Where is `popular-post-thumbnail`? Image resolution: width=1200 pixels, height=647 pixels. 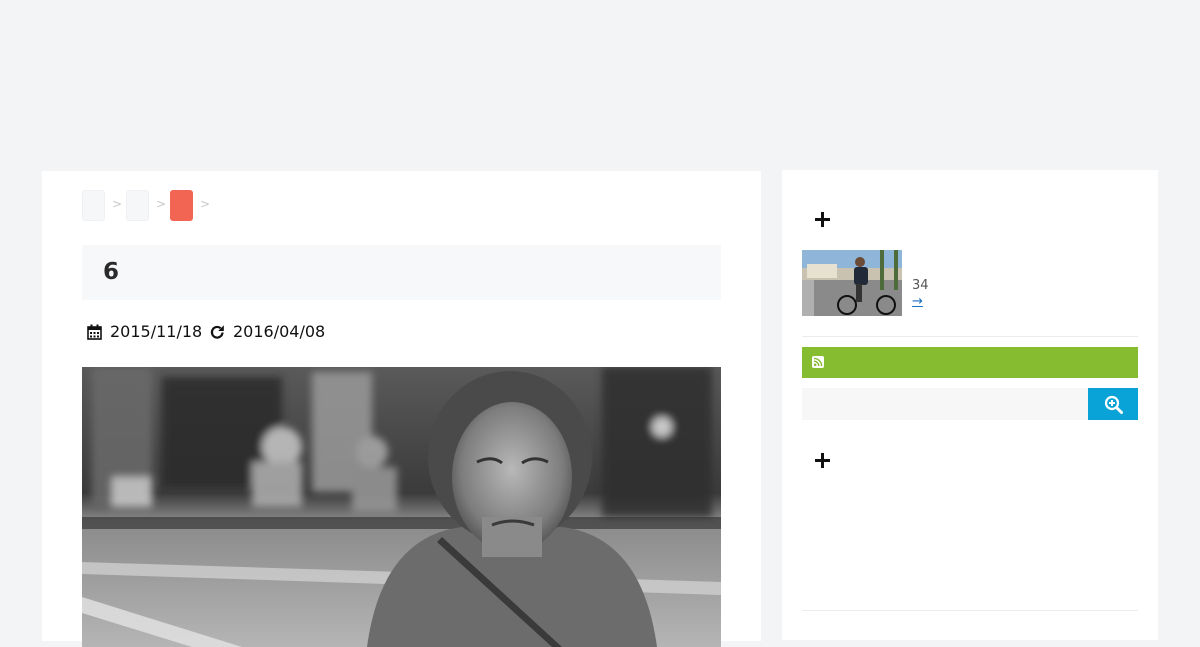
popular-post-thumbnail is located at coordinates (852, 283).